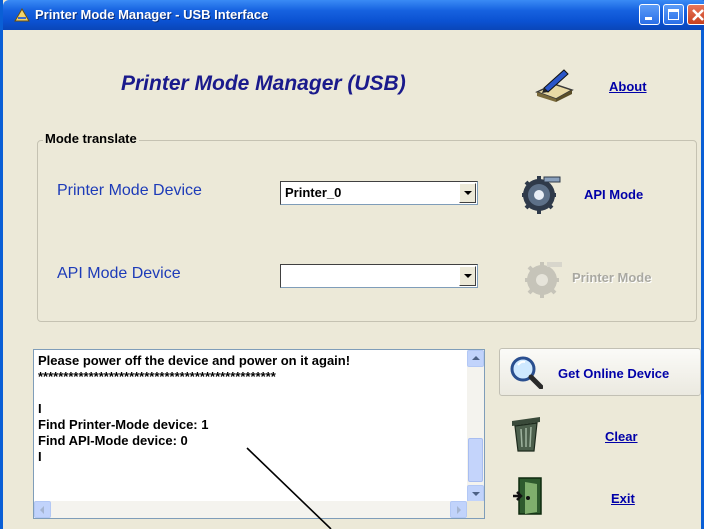 This screenshot has width=704, height=529. Describe the element at coordinates (475, 426) in the screenshot. I see `vertical-scrollbar` at that location.